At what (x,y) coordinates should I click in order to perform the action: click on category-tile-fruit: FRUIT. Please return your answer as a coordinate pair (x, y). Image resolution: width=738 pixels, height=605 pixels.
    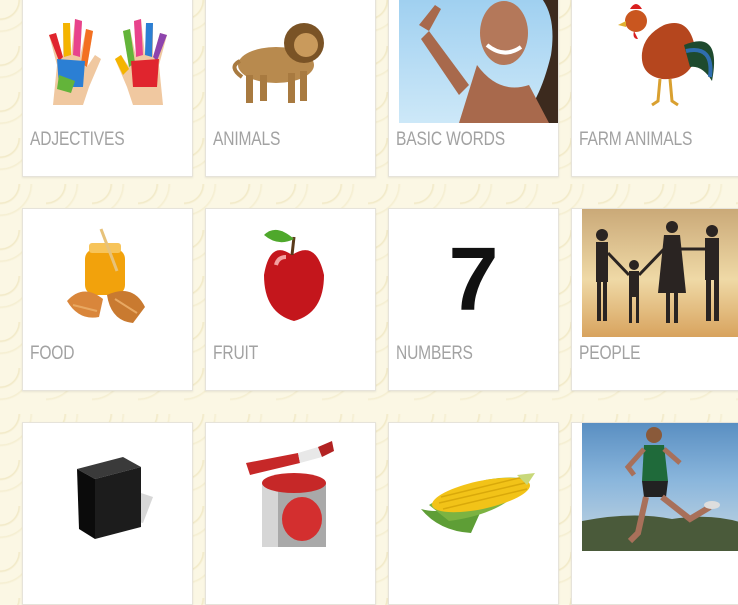
    Looking at the image, I should click on (290, 299).